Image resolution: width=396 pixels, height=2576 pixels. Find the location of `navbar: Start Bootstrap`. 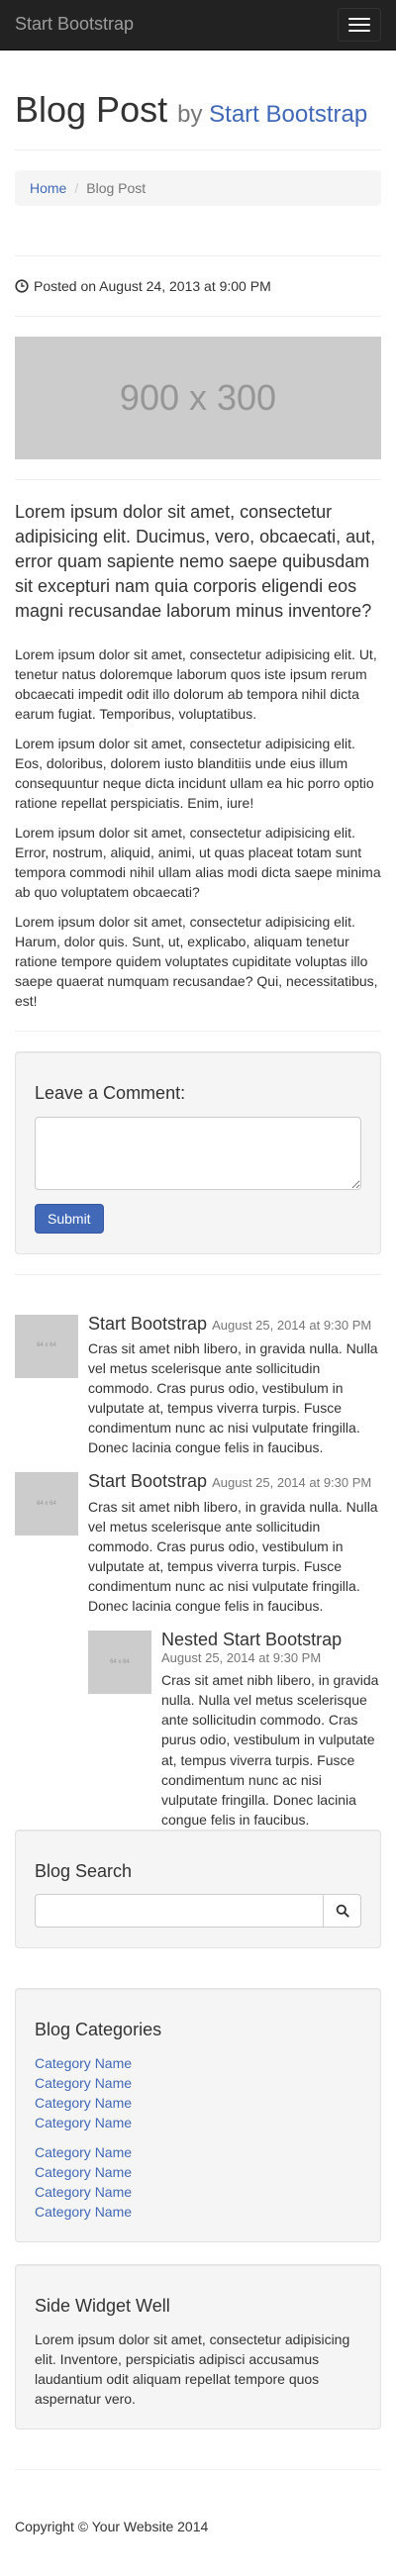

navbar: Start Bootstrap is located at coordinates (198, 25).